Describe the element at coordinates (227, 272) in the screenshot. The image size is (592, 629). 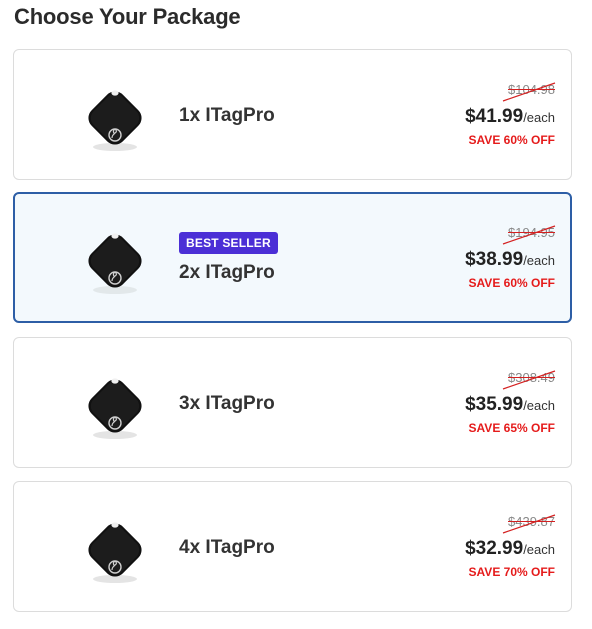
I see `package-name: 2x ITagPro` at that location.